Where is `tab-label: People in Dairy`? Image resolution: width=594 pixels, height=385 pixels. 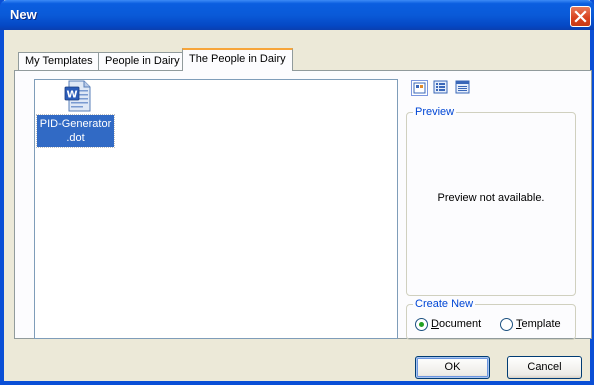 tab-label: People in Dairy is located at coordinates (142, 61).